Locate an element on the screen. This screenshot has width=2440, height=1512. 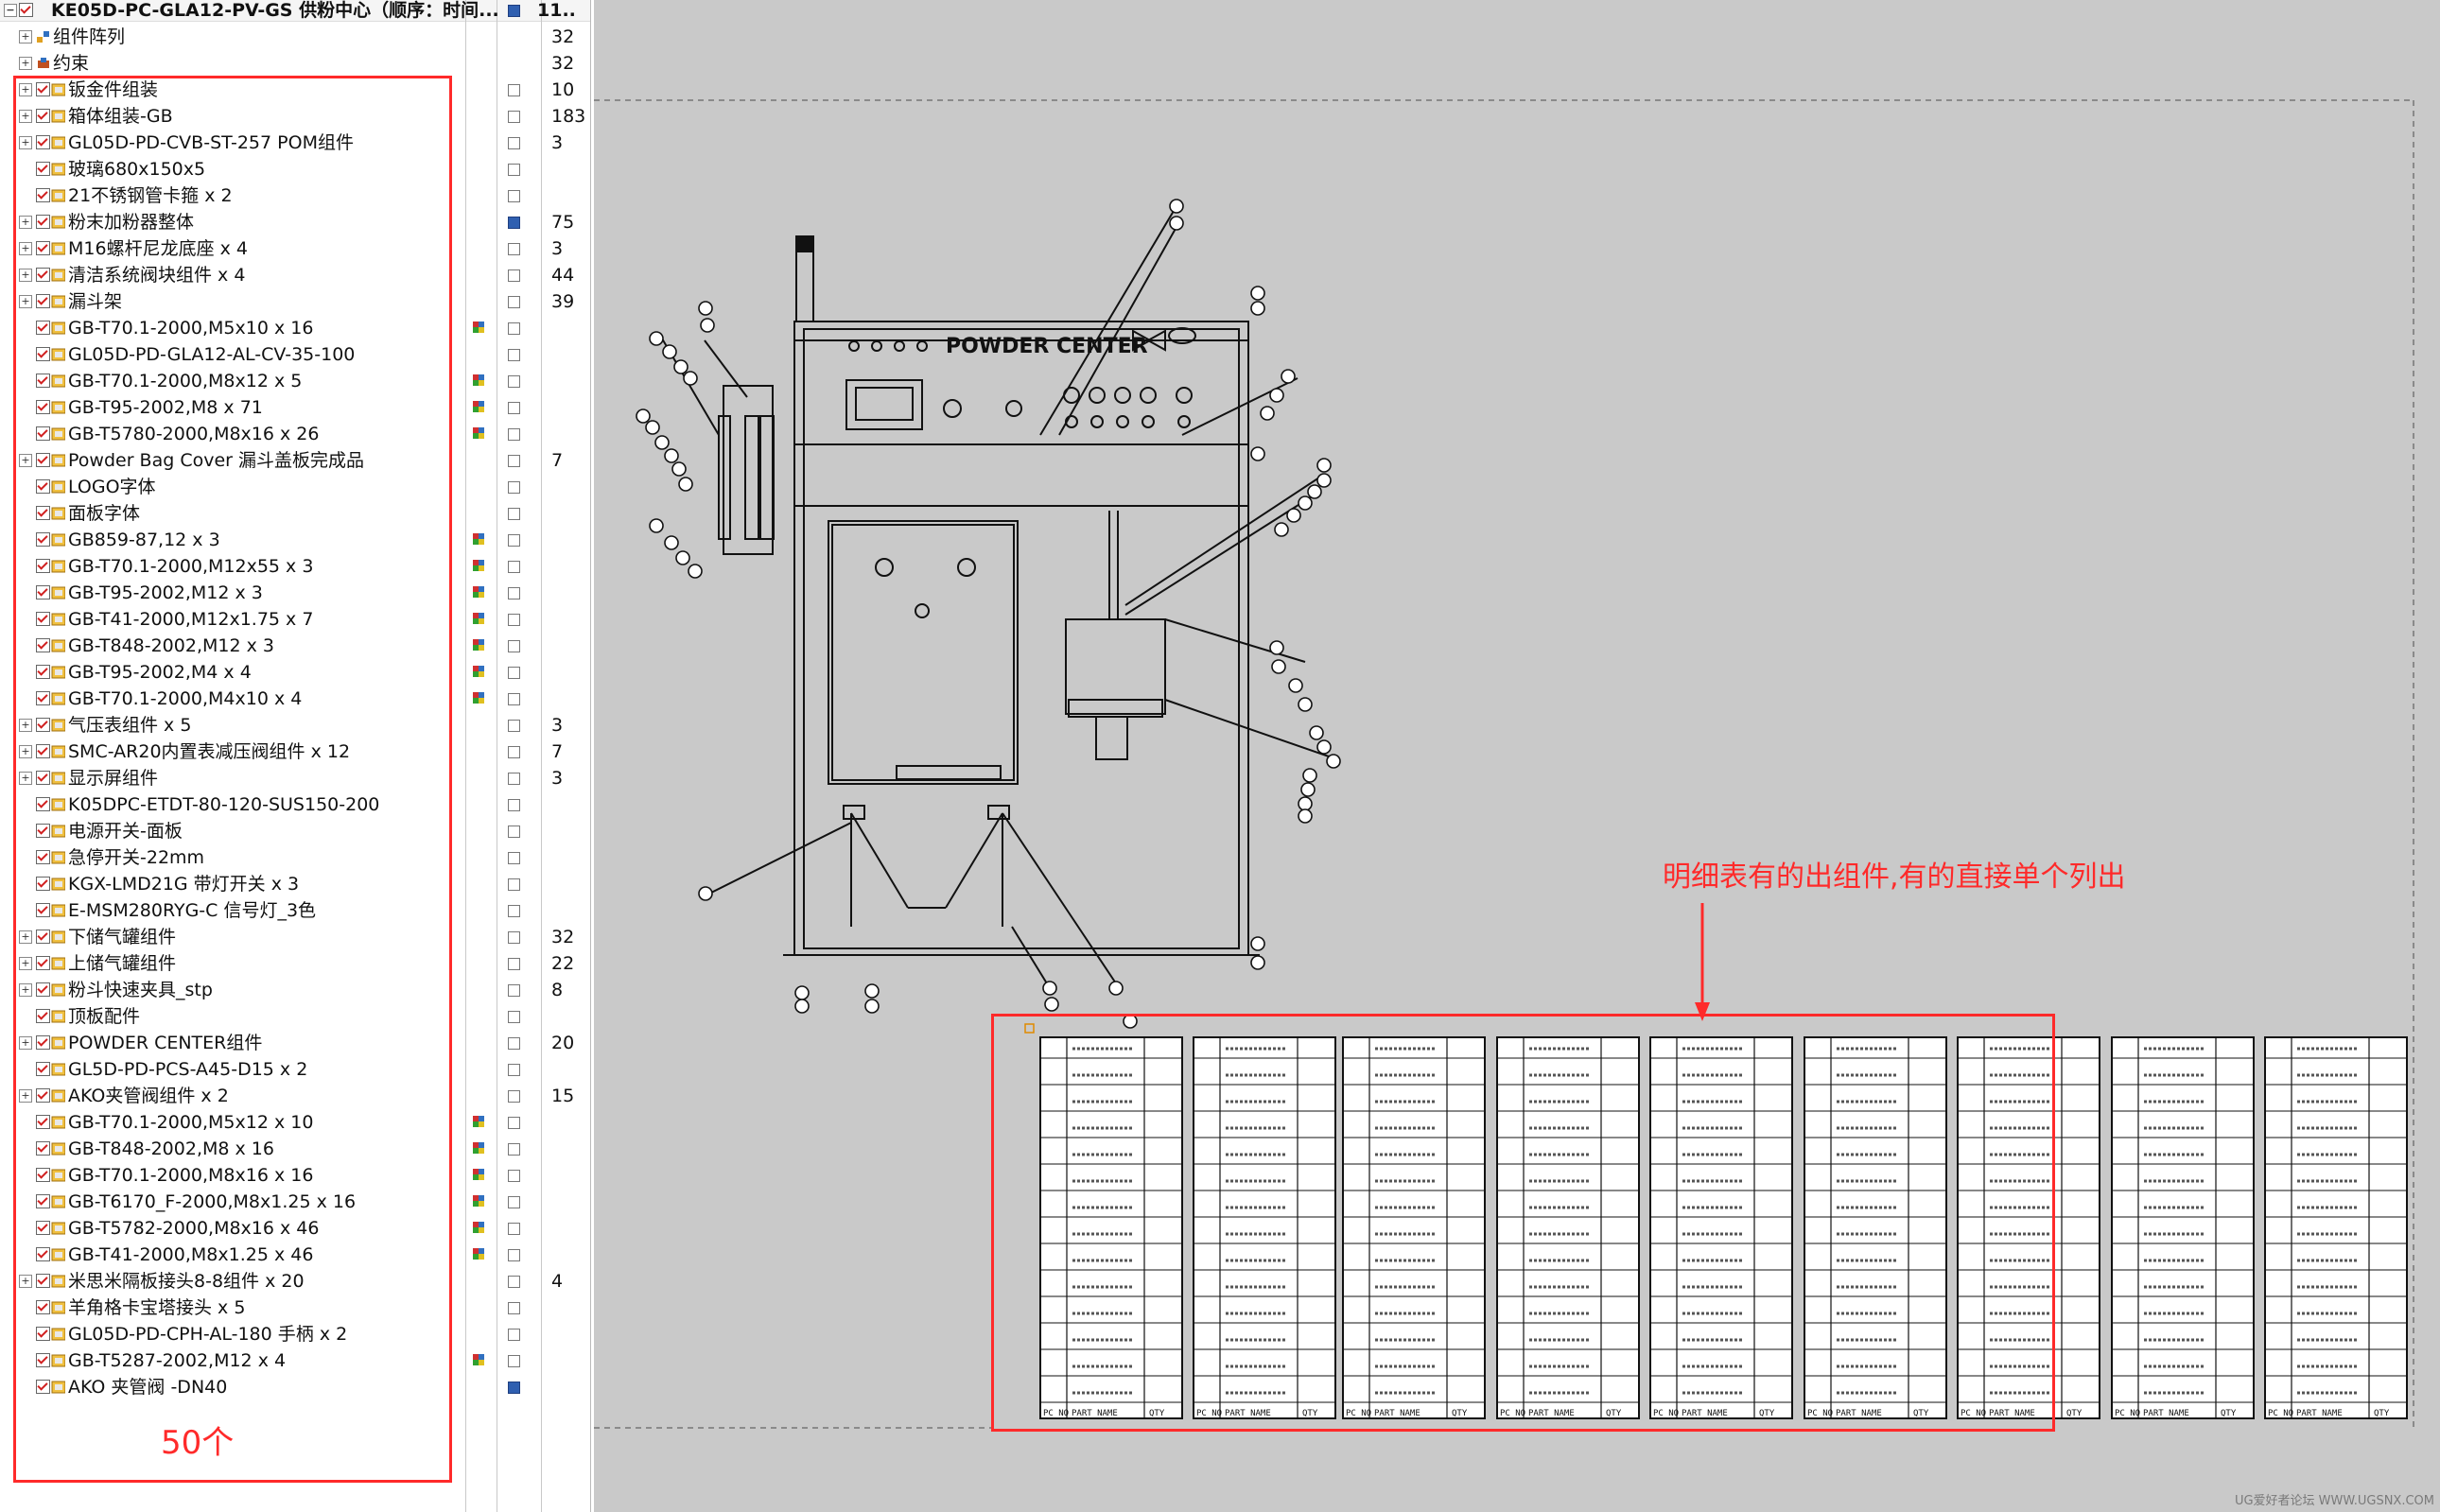
tree-item: + 组件阵列 32 is located at coordinates (295, 37).